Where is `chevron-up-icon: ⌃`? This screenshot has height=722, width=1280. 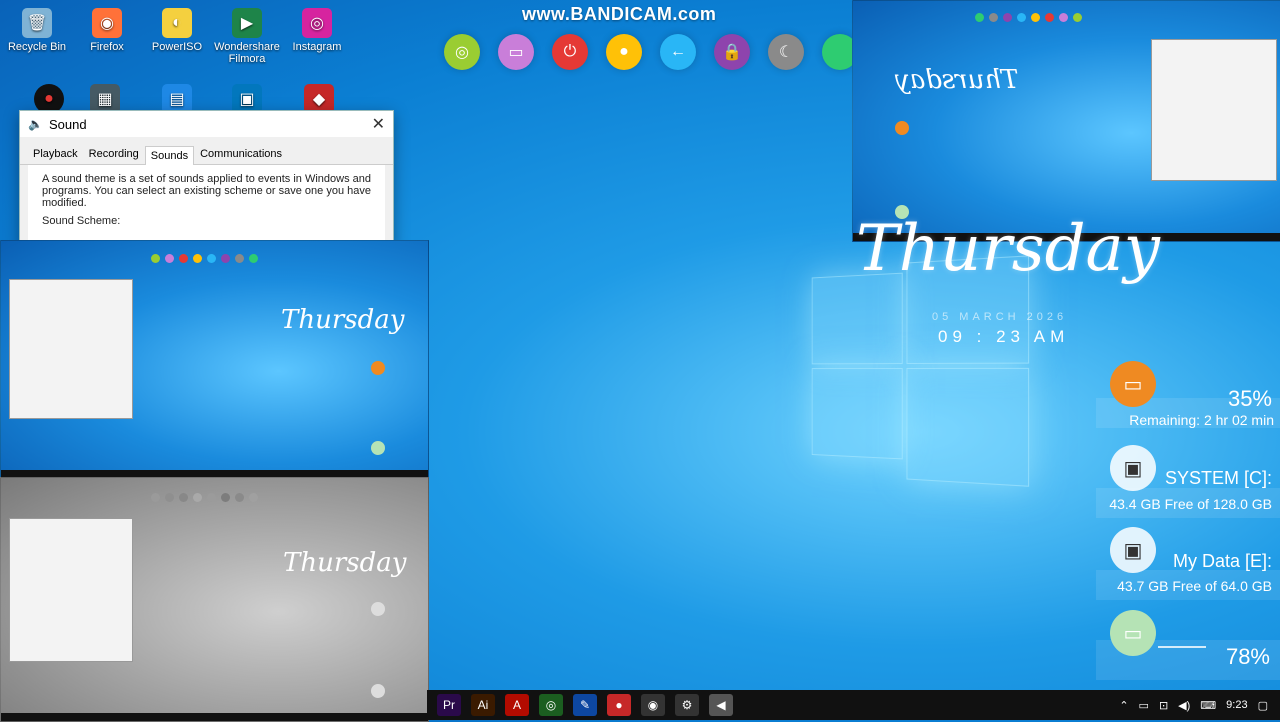 chevron-up-icon: ⌃ is located at coordinates (1123, 705).